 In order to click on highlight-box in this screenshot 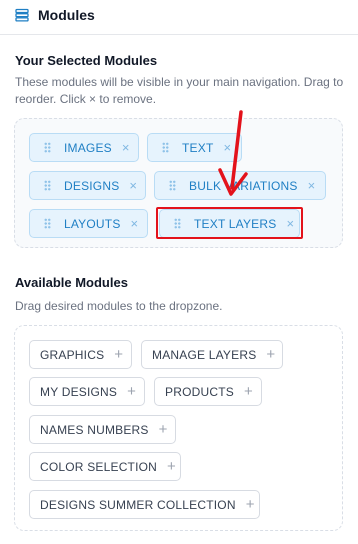, I will do `click(229, 223)`.